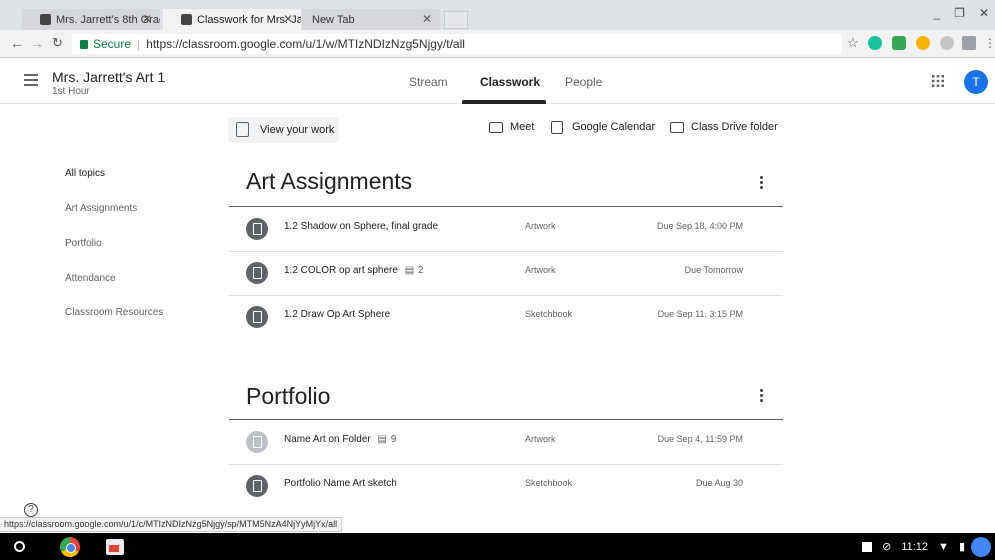 The width and height of the screenshot is (995, 560). What do you see at coordinates (969, 43) in the screenshot?
I see `cast-extension-icon` at bounding box center [969, 43].